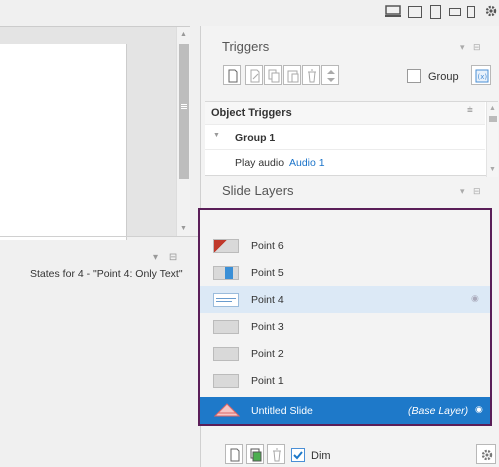 Image resolution: width=499 pixels, height=467 pixels. Describe the element at coordinates (251, 113) in the screenshot. I see `object-triggers-title: Object Triggers` at that location.